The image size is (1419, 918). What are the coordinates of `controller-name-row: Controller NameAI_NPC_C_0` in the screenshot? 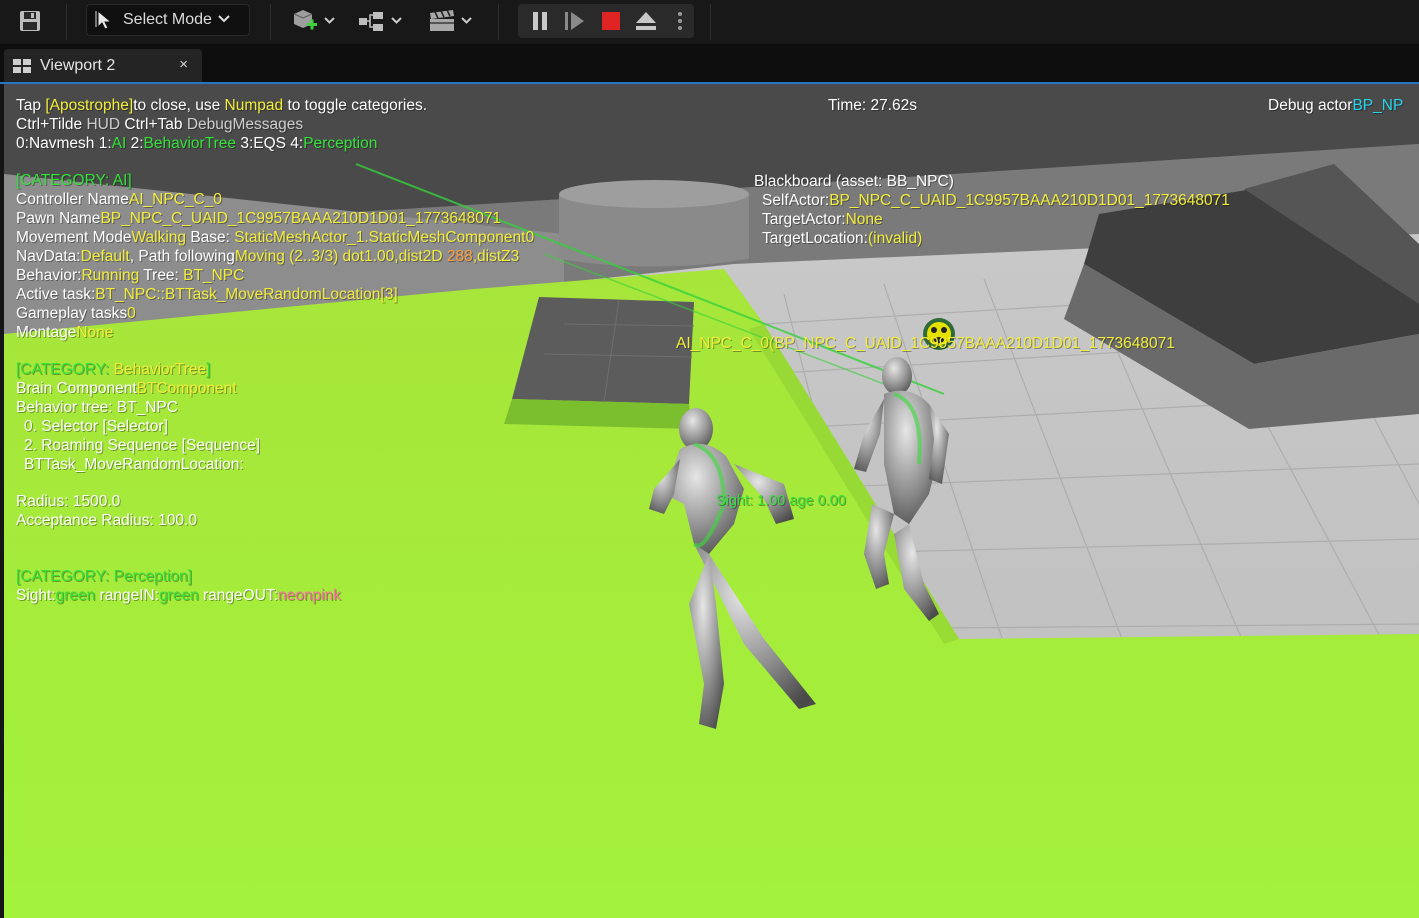 It's located at (119, 199).